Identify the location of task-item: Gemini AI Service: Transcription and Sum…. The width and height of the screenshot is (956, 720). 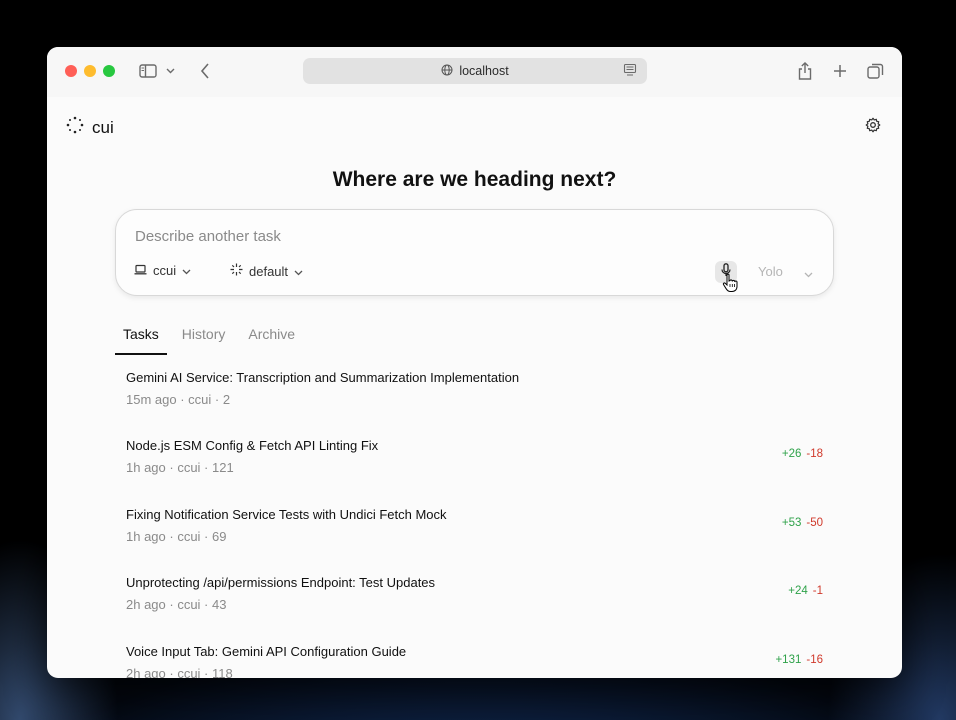
(476, 395).